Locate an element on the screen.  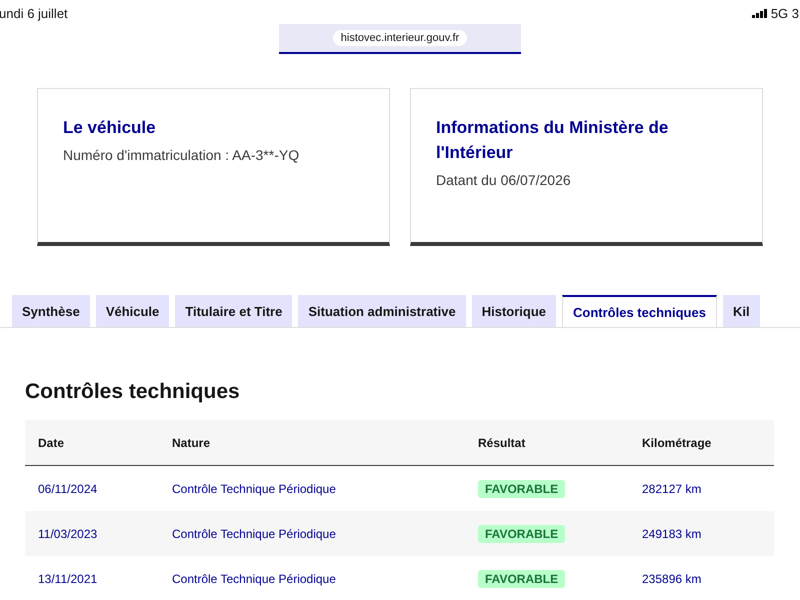
date-cell: 13/11/2021 is located at coordinates (92, 578).